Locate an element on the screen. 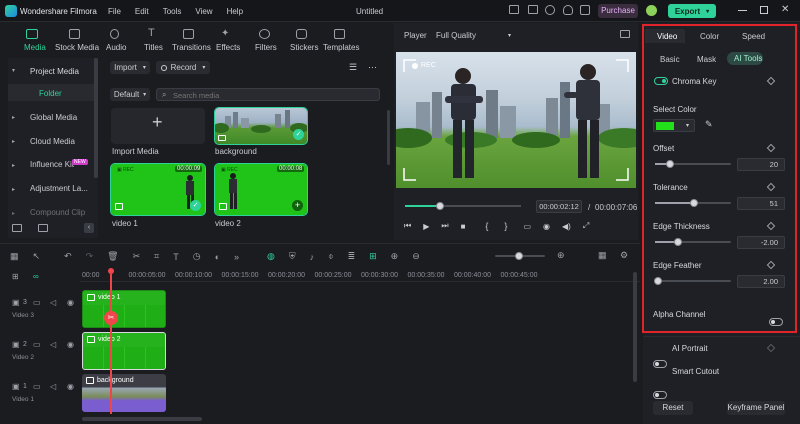  import-dropdown: Import ▾ is located at coordinates (130, 67).